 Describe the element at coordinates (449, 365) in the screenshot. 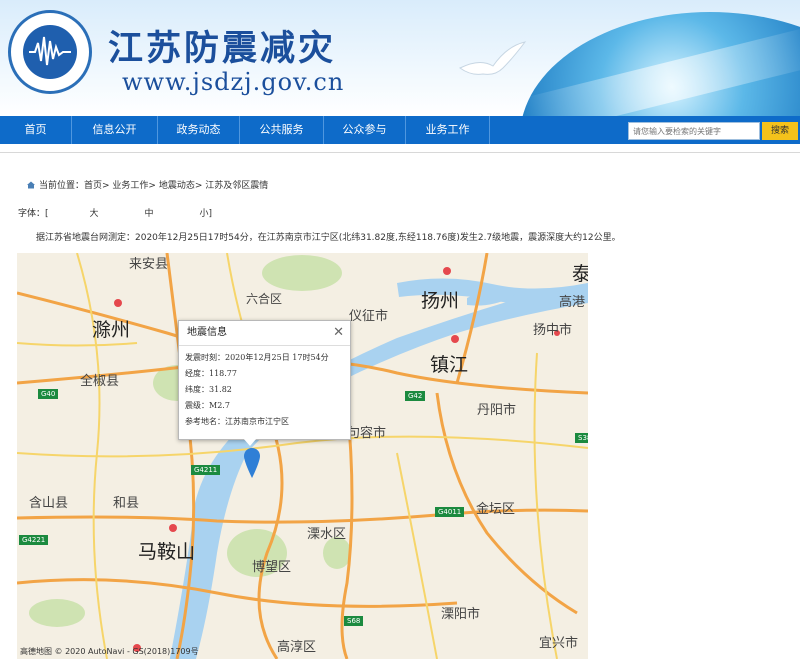

I see `map-label-zhenjiang: 镇江` at that location.